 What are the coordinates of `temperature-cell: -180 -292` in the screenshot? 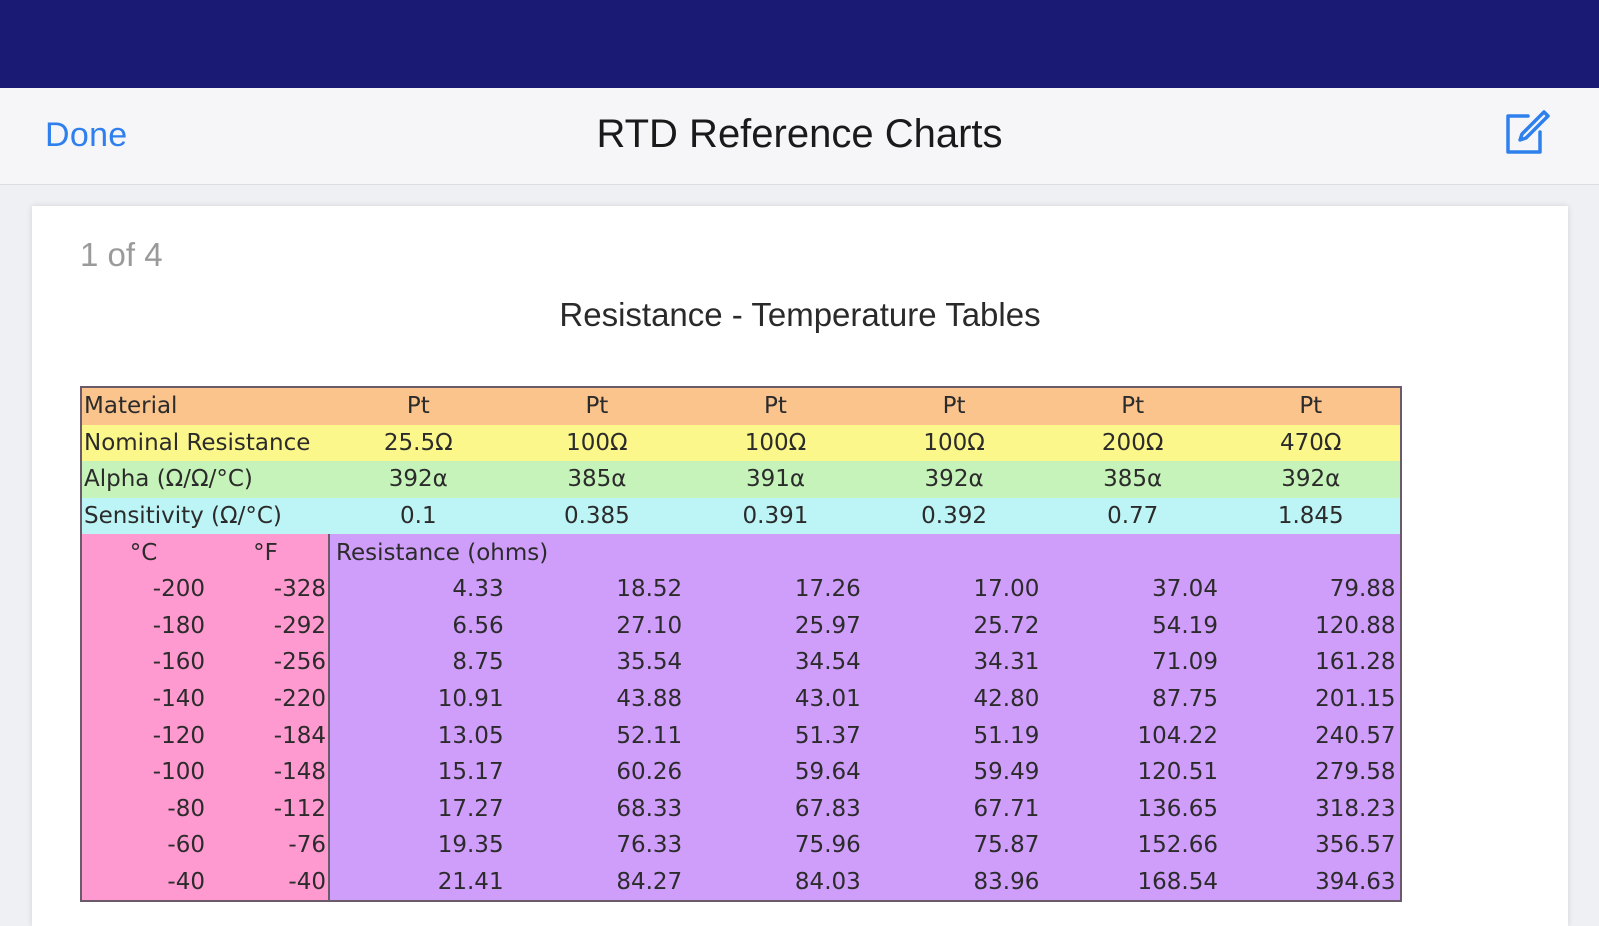 It's located at (205, 626).